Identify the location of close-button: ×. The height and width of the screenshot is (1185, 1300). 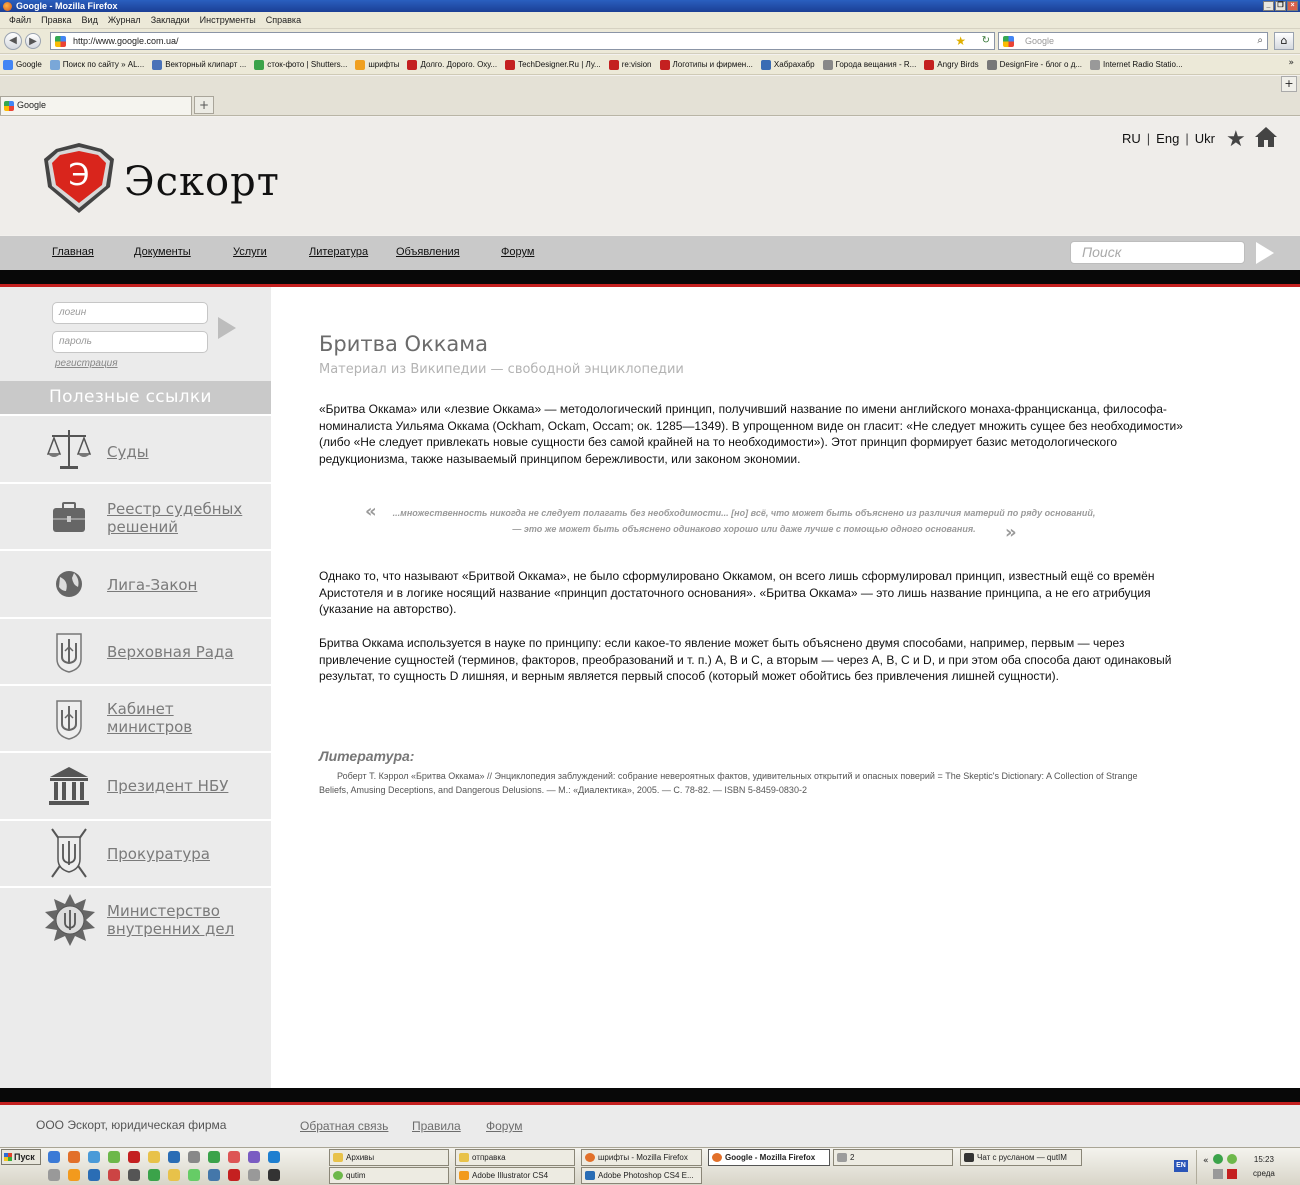
(1292, 6).